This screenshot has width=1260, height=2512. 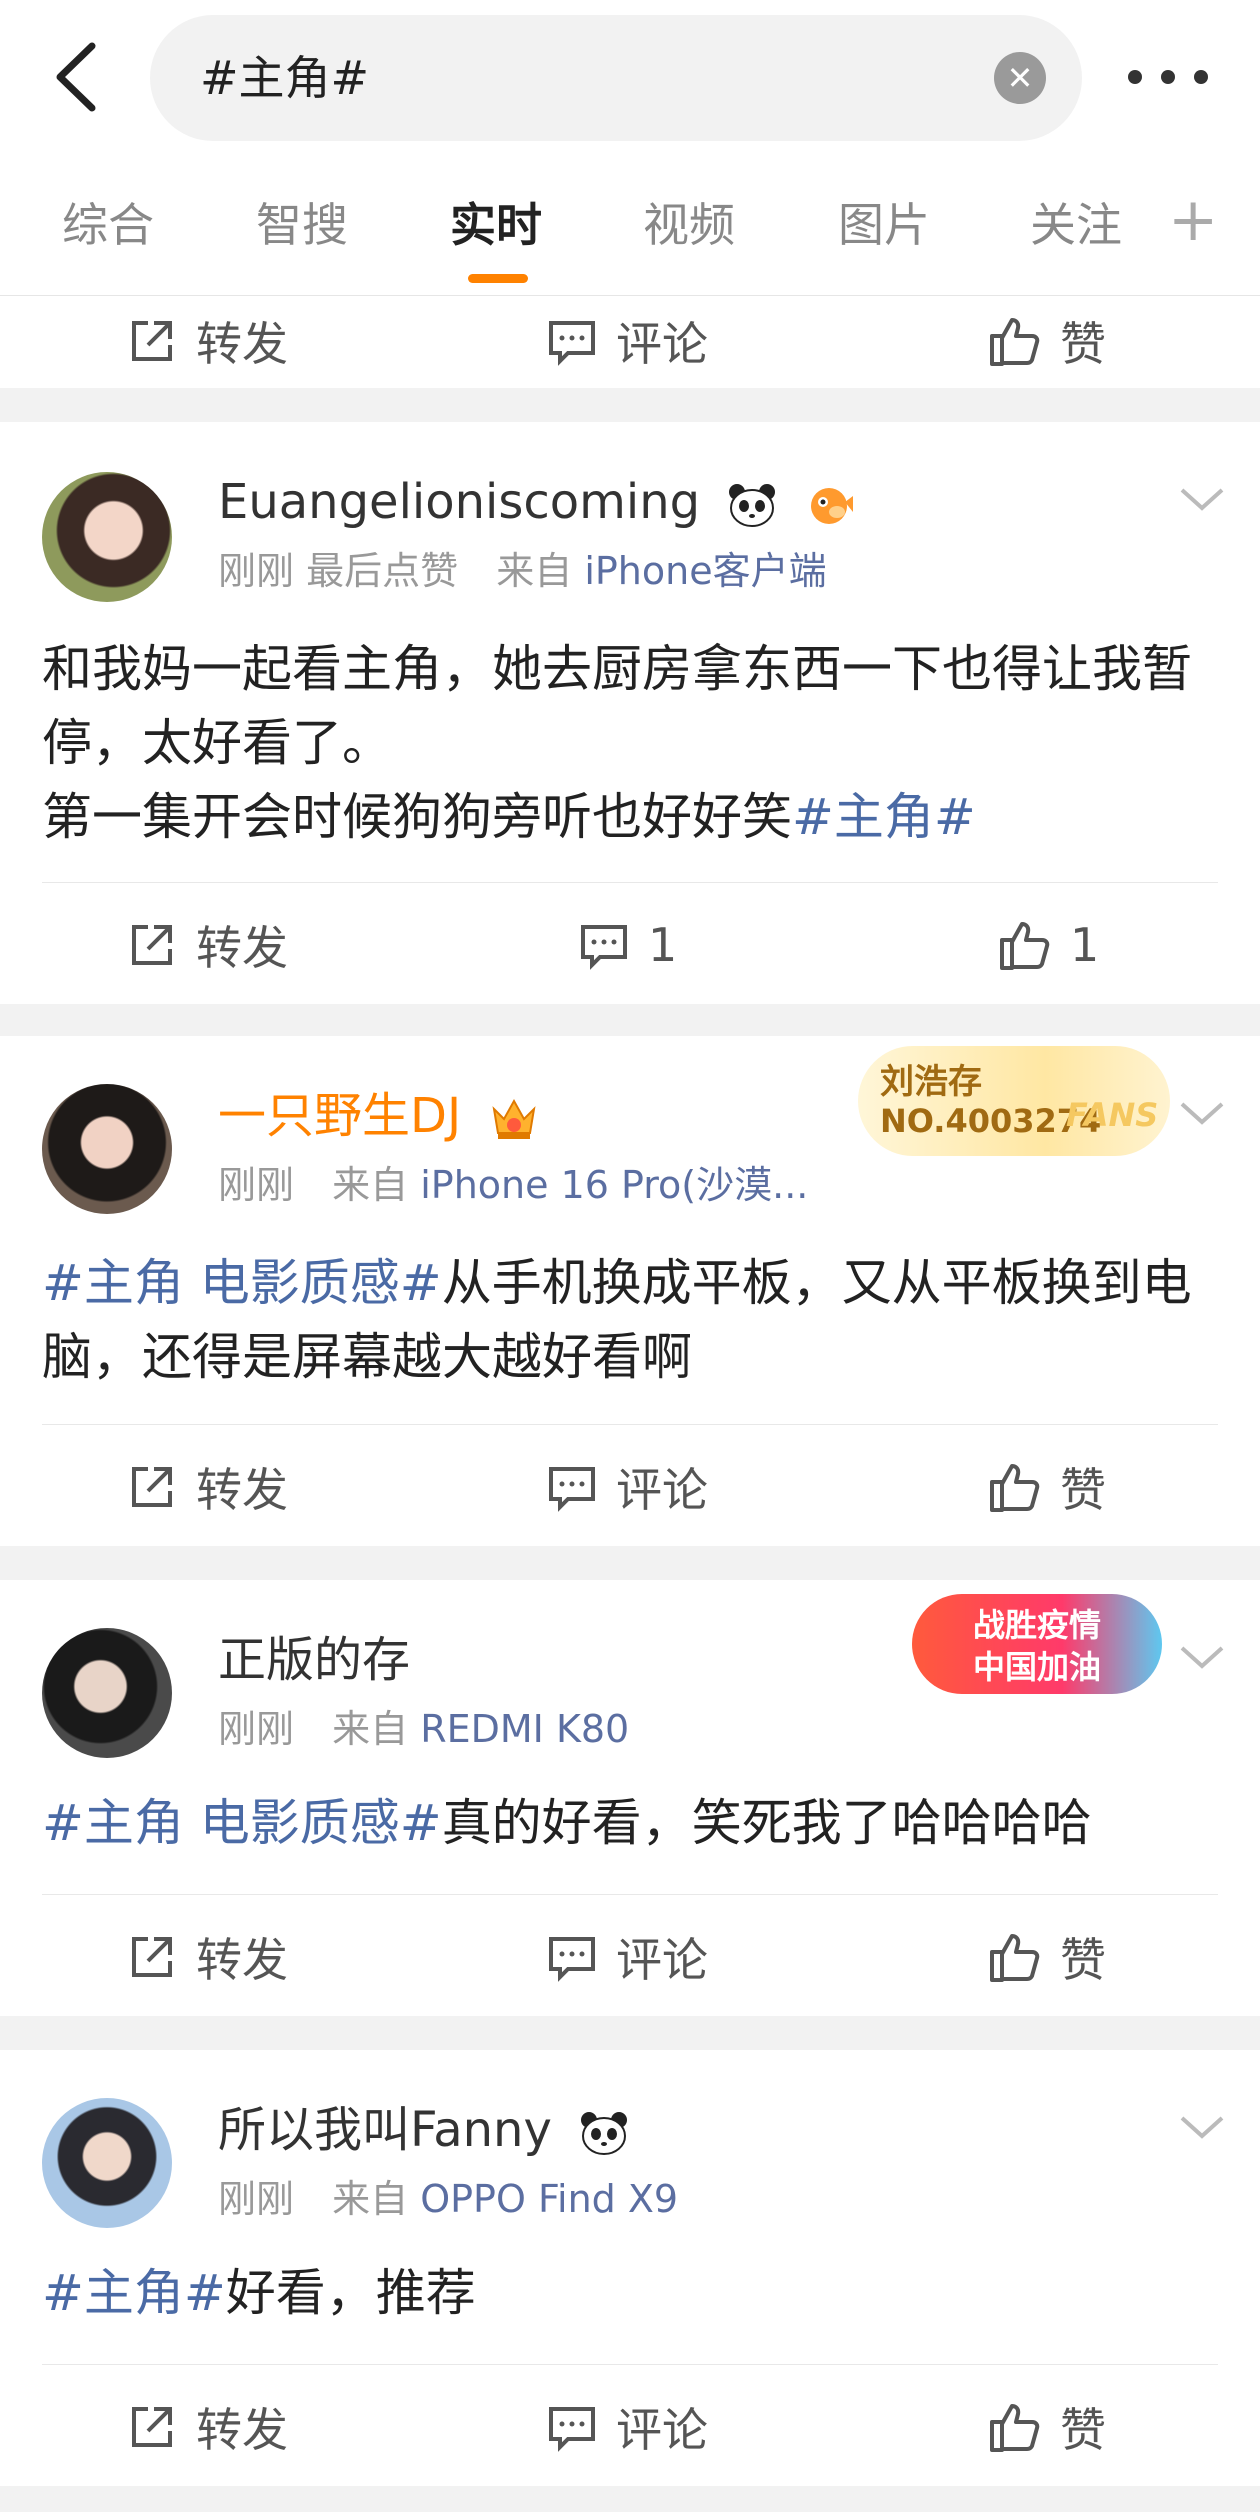 What do you see at coordinates (1048, 945) in the screenshot?
I see `like-button: 1` at bounding box center [1048, 945].